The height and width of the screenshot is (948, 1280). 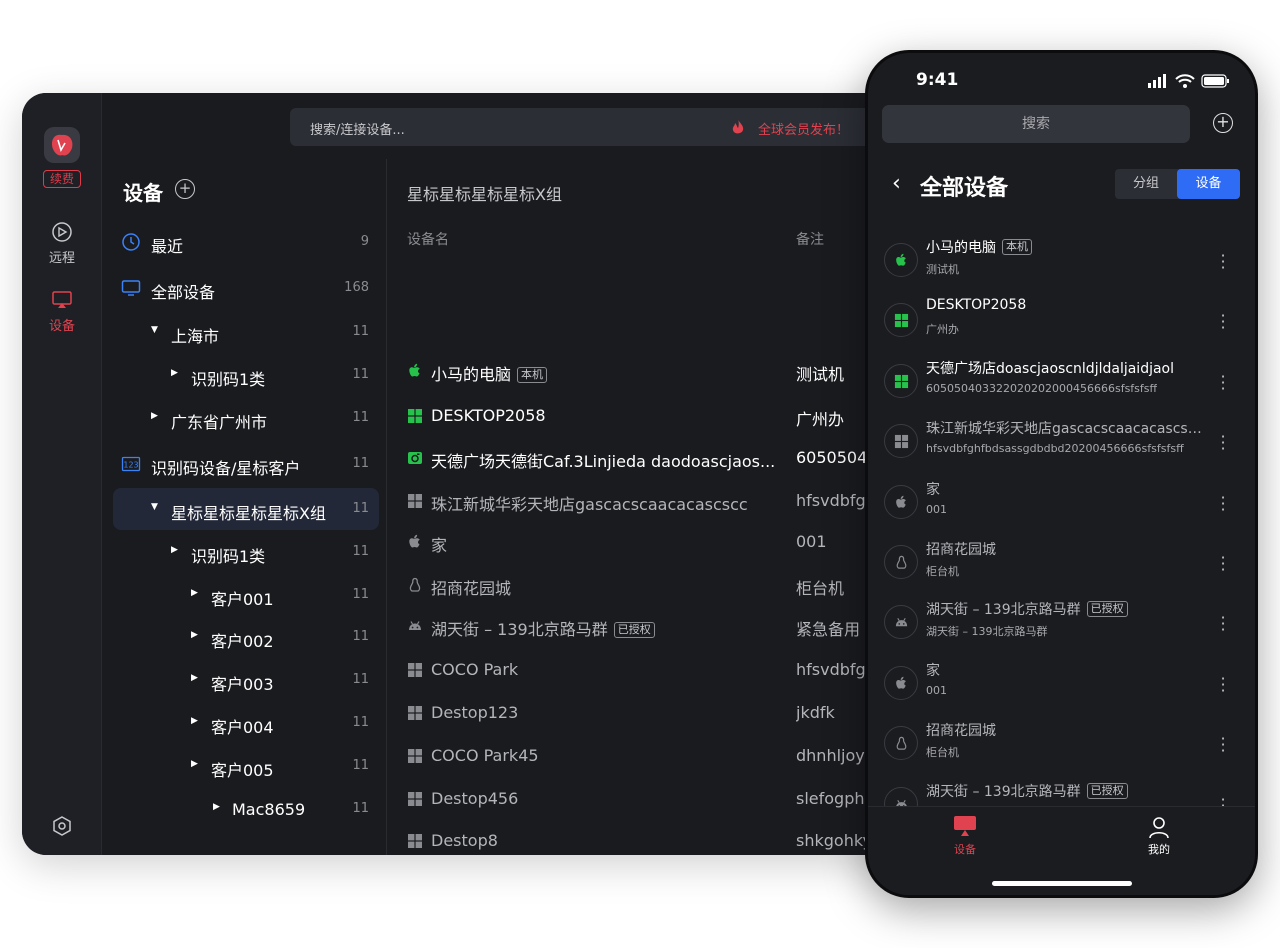 I want to click on phone-add-button: +, so click(x=1223, y=123).